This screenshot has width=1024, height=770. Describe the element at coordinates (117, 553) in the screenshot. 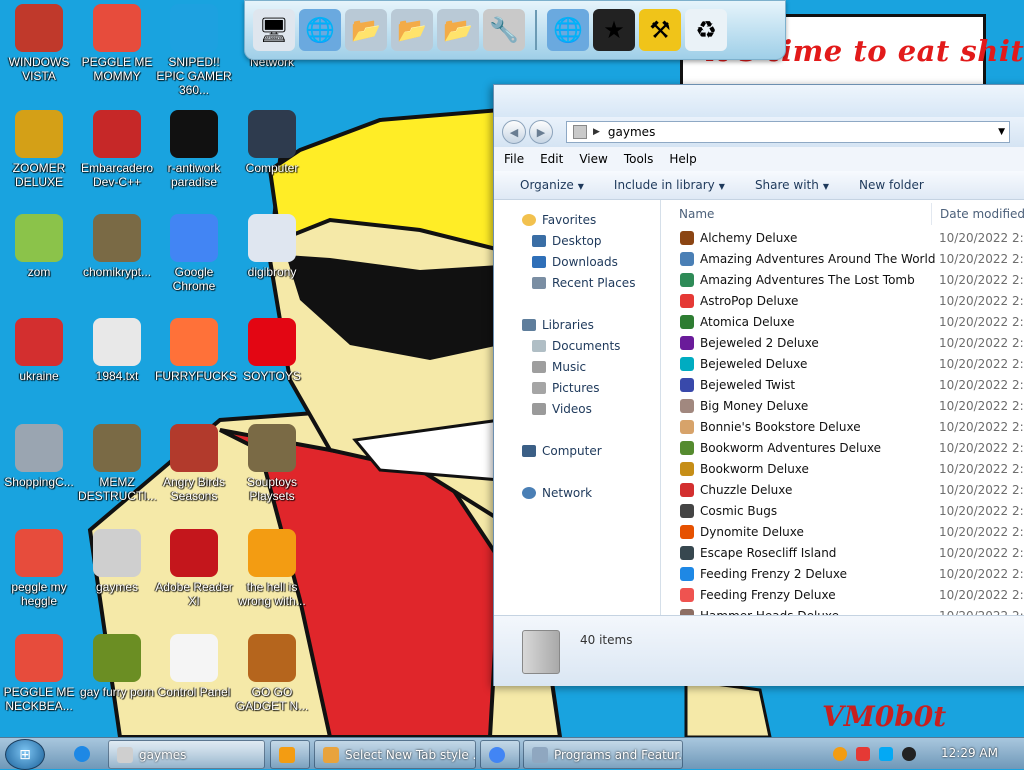

I see `folder-icon` at that location.